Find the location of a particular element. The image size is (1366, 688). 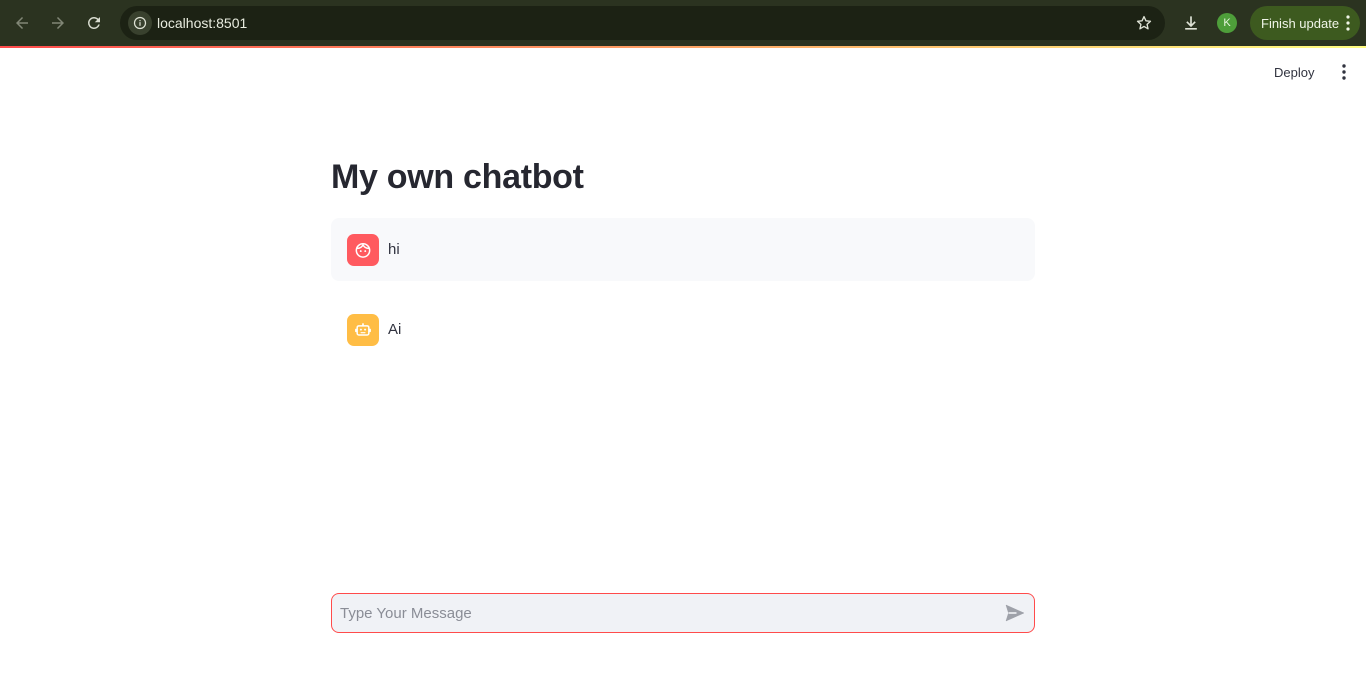

user-avatar is located at coordinates (363, 249).